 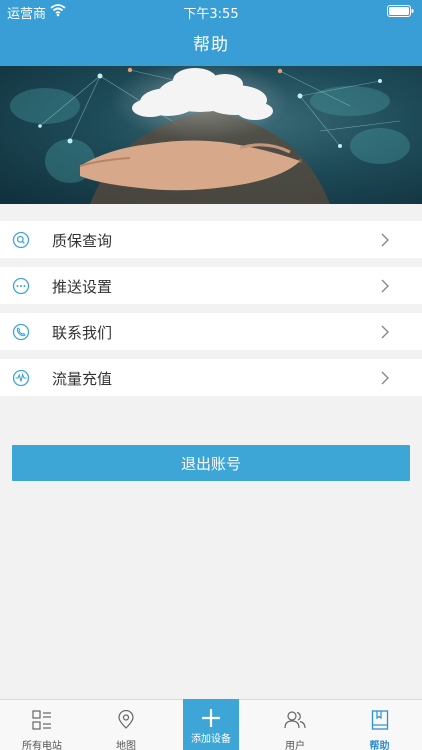 I want to click on menu-item-data-topup: 流量充值, so click(x=211, y=377).